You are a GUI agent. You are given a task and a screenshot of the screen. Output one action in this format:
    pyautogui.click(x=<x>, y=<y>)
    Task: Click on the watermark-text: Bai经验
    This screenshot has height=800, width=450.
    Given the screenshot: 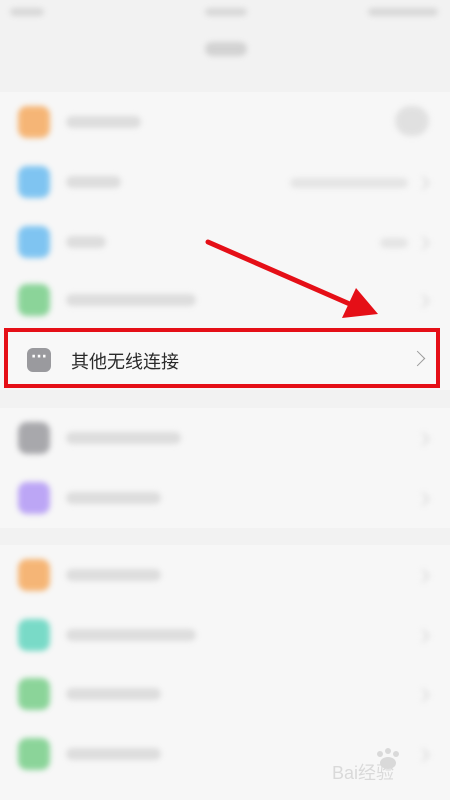 What is the action you would take?
    pyautogui.click(x=363, y=773)
    